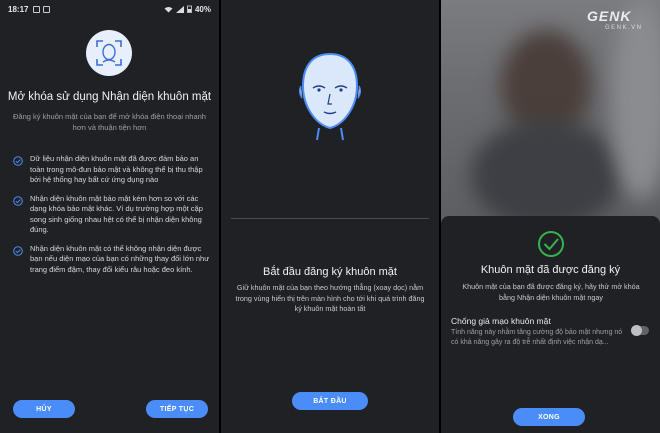 This screenshot has width=660, height=433. Describe the element at coordinates (609, 16) in the screenshot. I see `watermark-logo: GENK` at that location.